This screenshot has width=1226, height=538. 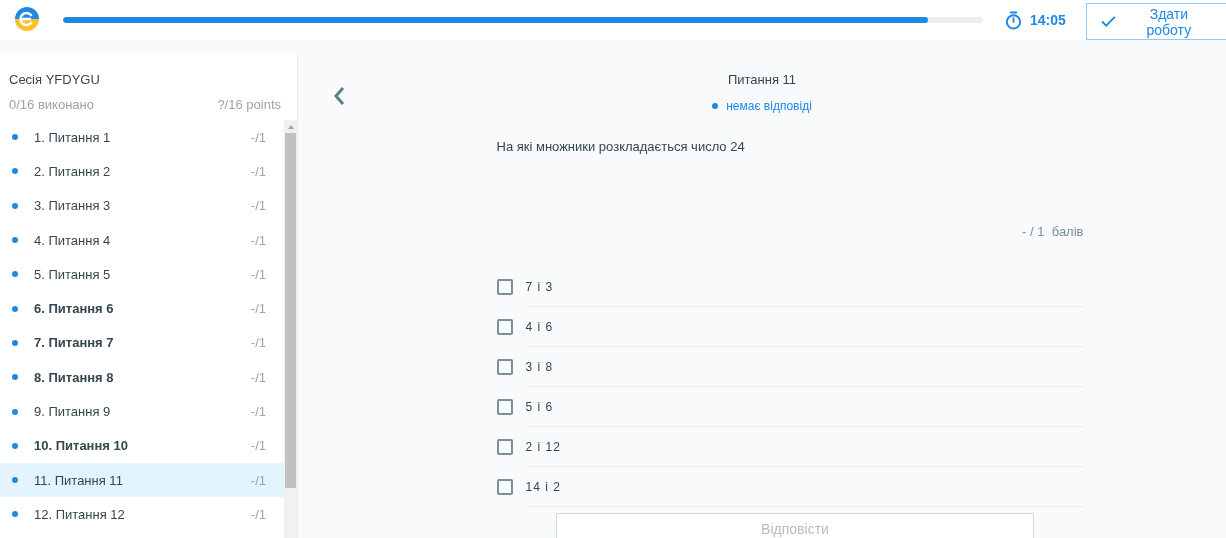 What do you see at coordinates (804, 327) in the screenshot?
I see `option-label: 4 і 6` at bounding box center [804, 327].